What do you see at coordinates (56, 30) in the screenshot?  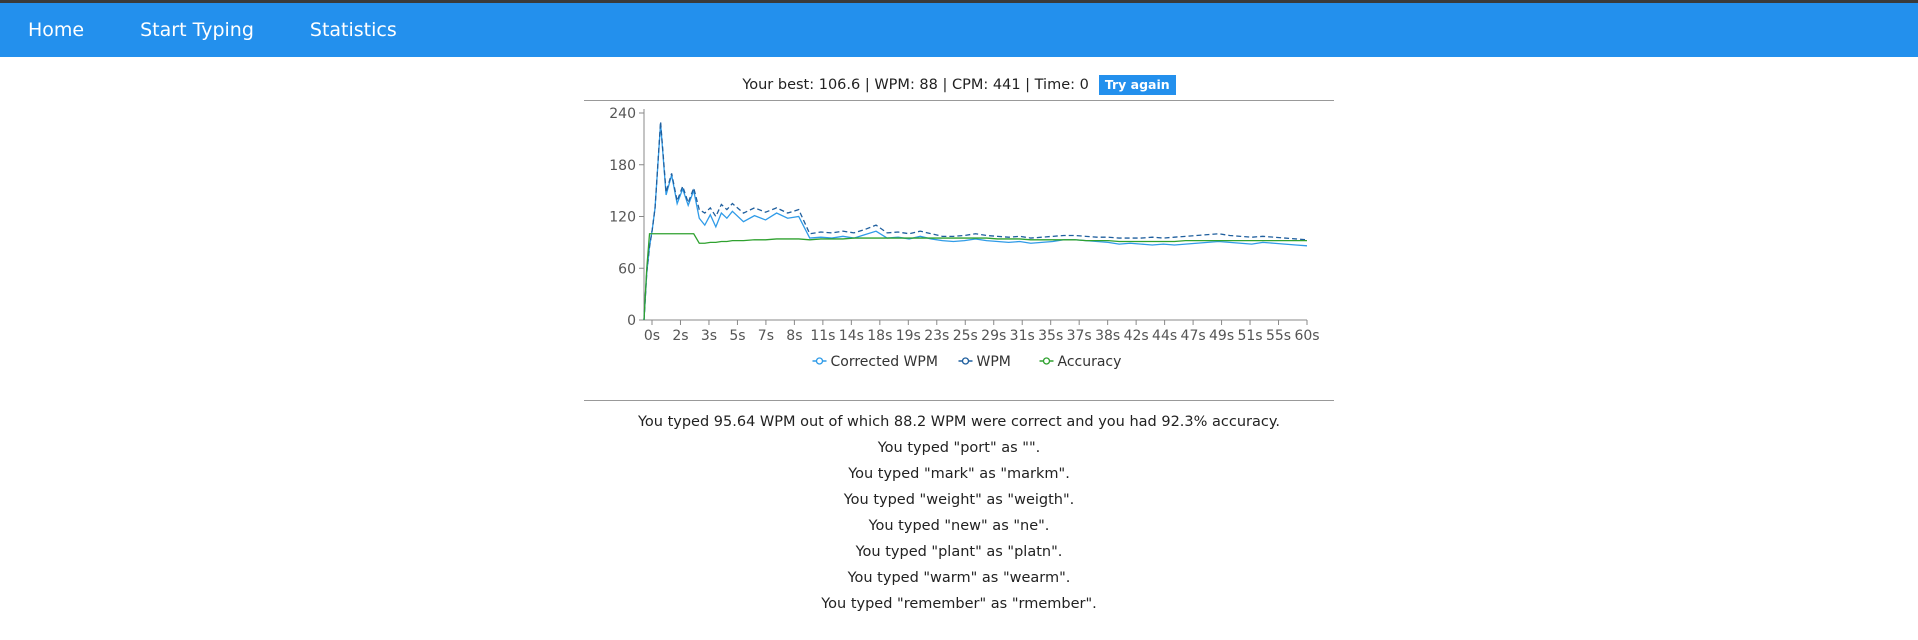 I see `nav-home-link: Home` at bounding box center [56, 30].